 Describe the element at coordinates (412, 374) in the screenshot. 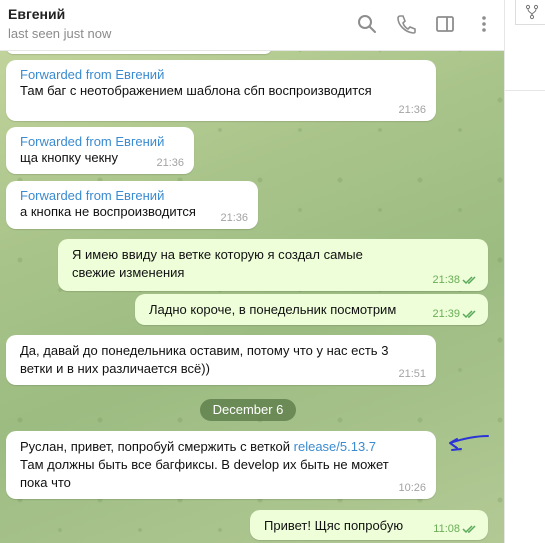

I see `message-time: 21:51` at that location.